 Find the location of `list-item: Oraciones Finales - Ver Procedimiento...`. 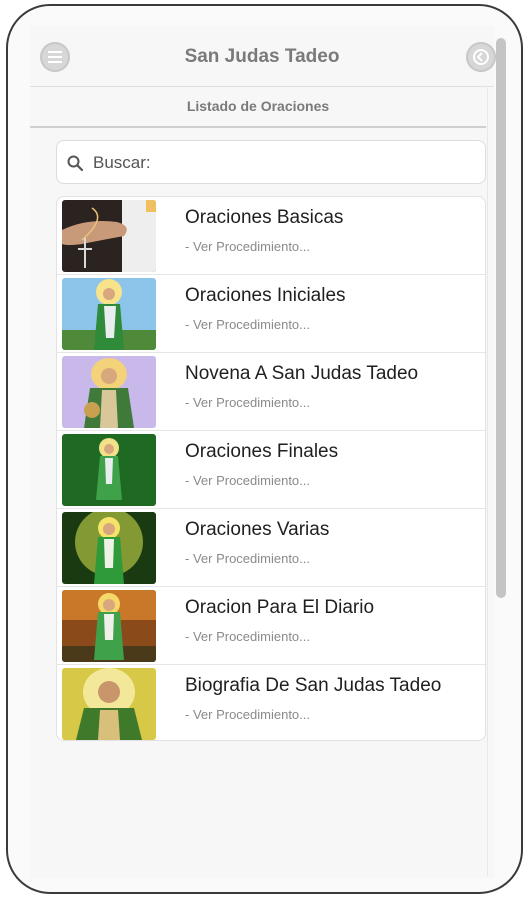

list-item: Oraciones Finales - Ver Procedimiento... is located at coordinates (271, 470).